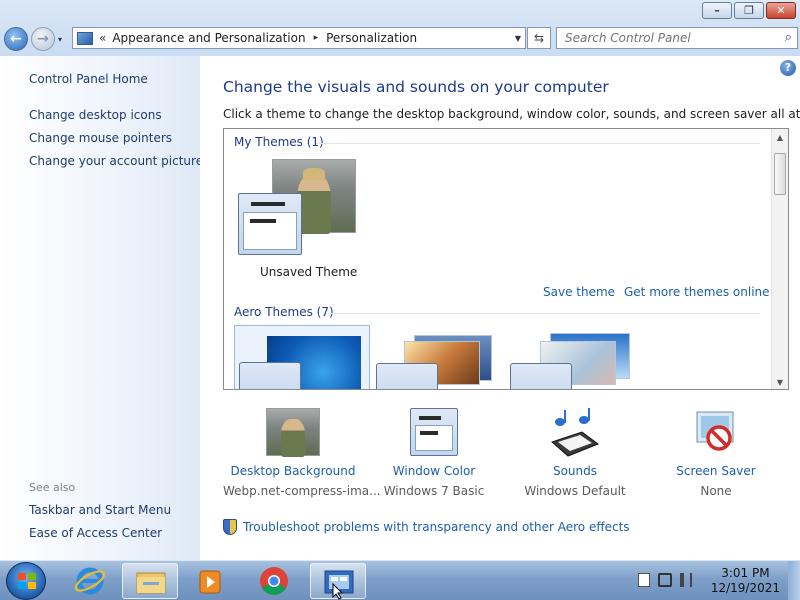 The image size is (800, 600). What do you see at coordinates (102, 38) in the screenshot?
I see `address-overflow-chevron: «` at bounding box center [102, 38].